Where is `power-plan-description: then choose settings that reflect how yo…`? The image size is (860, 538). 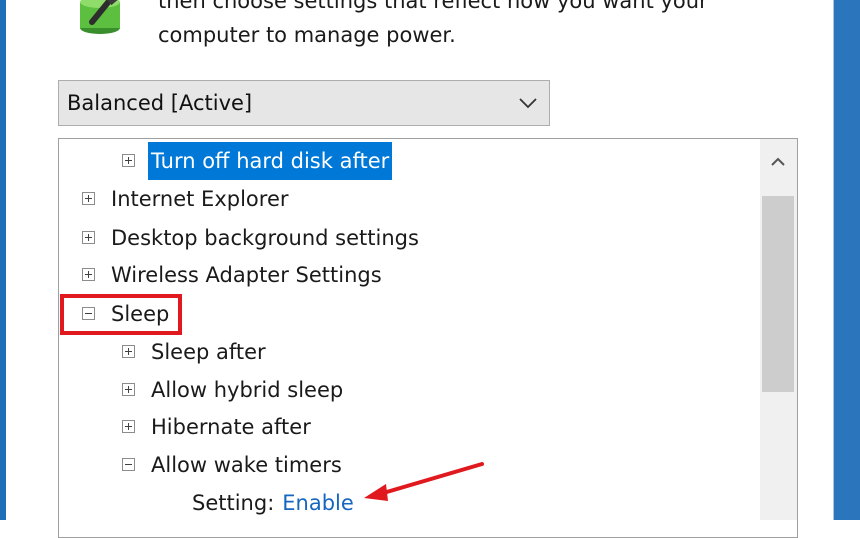 power-plan-description: then choose settings that reflect how yo… is located at coordinates (433, 26).